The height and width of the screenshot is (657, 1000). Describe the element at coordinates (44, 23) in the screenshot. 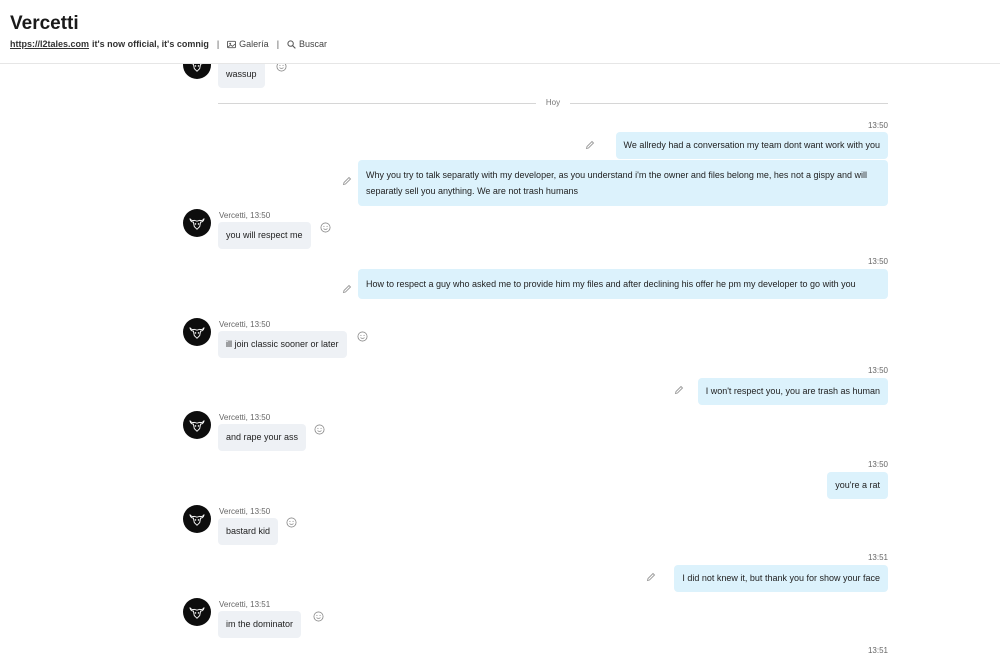

I see `conversation-title: Vercetti` at that location.